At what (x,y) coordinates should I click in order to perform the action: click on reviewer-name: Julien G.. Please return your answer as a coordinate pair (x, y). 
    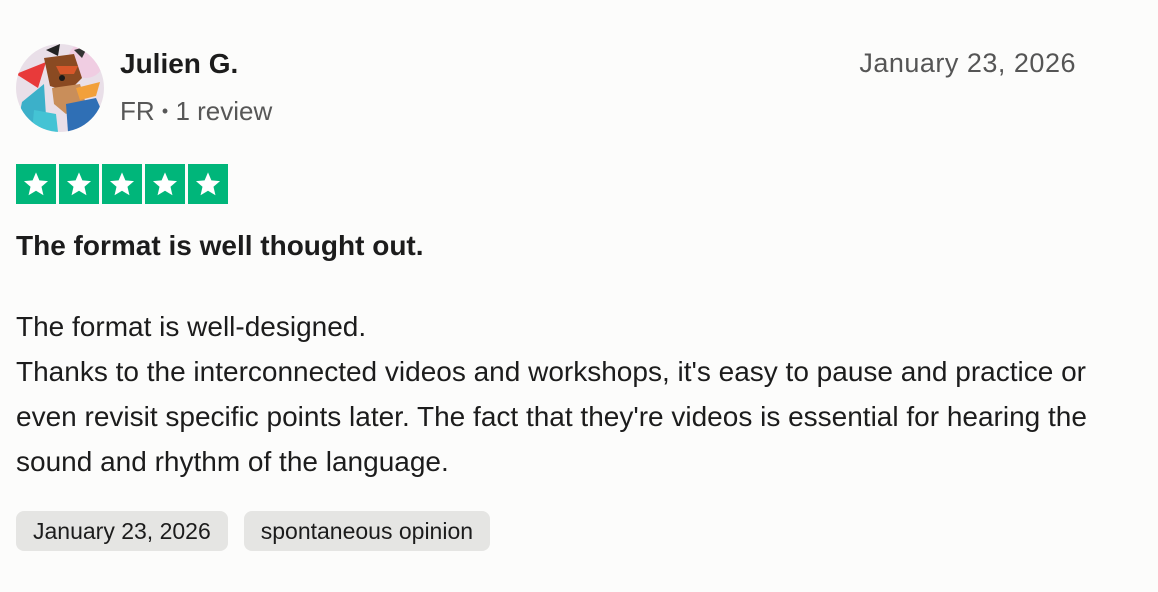
    Looking at the image, I should click on (179, 64).